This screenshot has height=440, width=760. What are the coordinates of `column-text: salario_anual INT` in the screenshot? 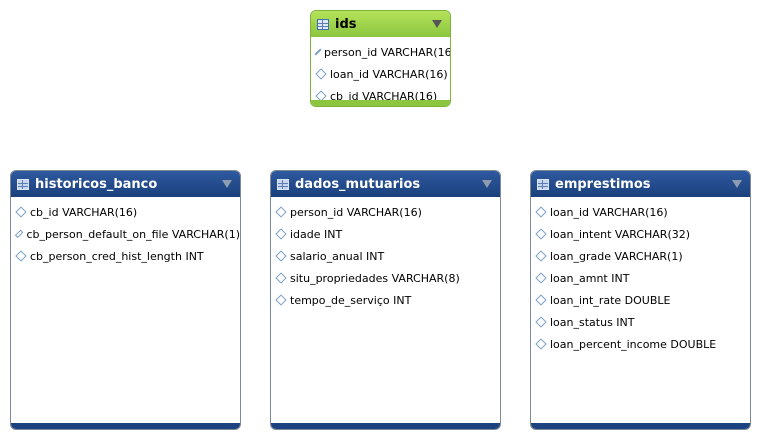 It's located at (337, 256).